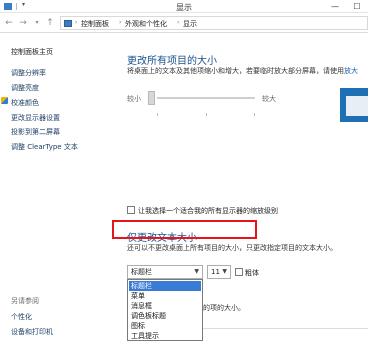  I want to click on sidebar-home-link: 控制面板主页, so click(32, 52).